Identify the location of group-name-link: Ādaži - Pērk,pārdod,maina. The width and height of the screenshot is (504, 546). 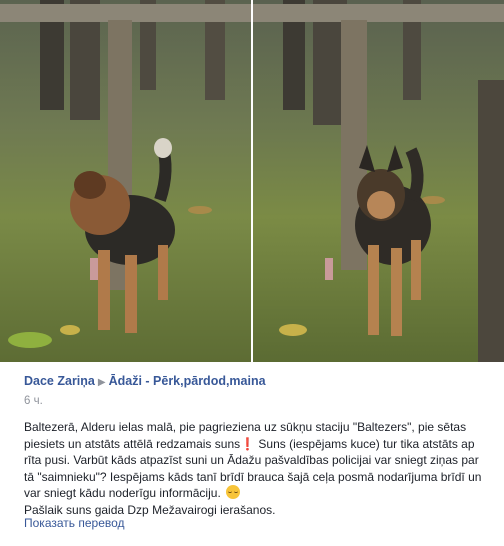
(187, 381).